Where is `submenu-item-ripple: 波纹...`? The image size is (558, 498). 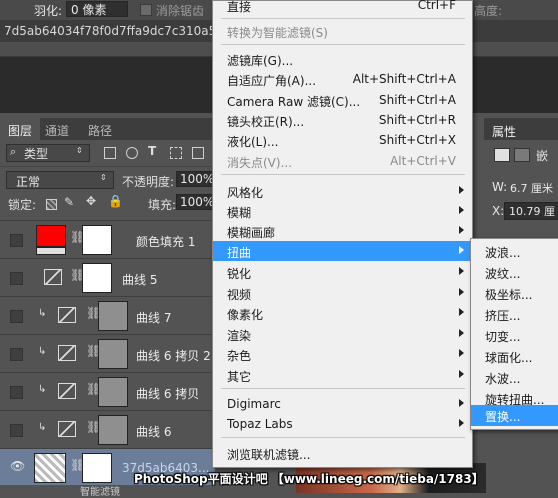
submenu-item-ripple: 波纹... is located at coordinates (514, 272).